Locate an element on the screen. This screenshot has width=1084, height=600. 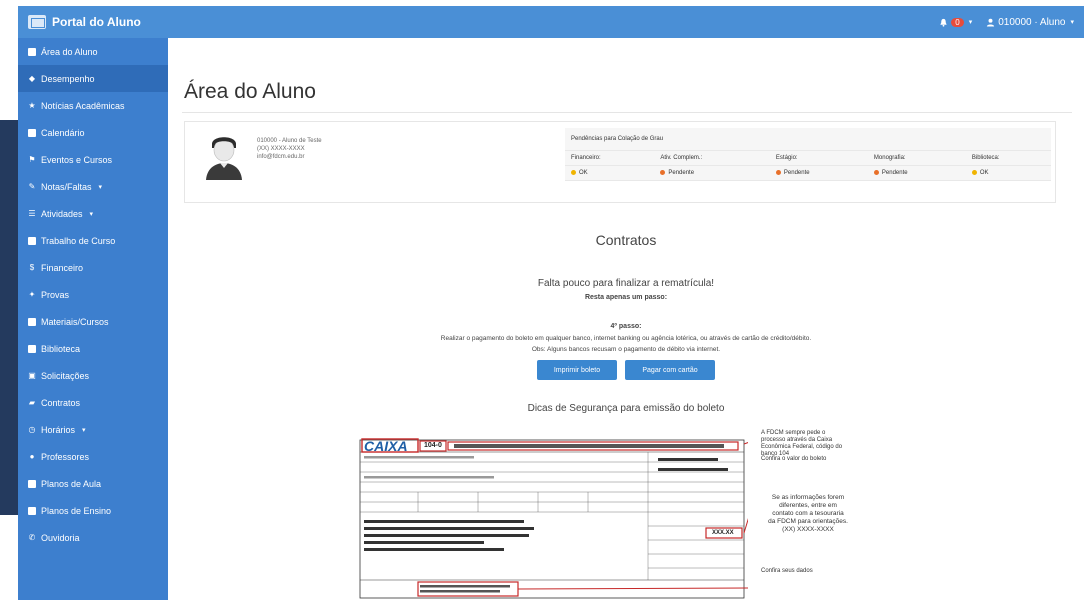
sidebar-item-label: Trabalho de Curso is located at coordinates (78, 240).